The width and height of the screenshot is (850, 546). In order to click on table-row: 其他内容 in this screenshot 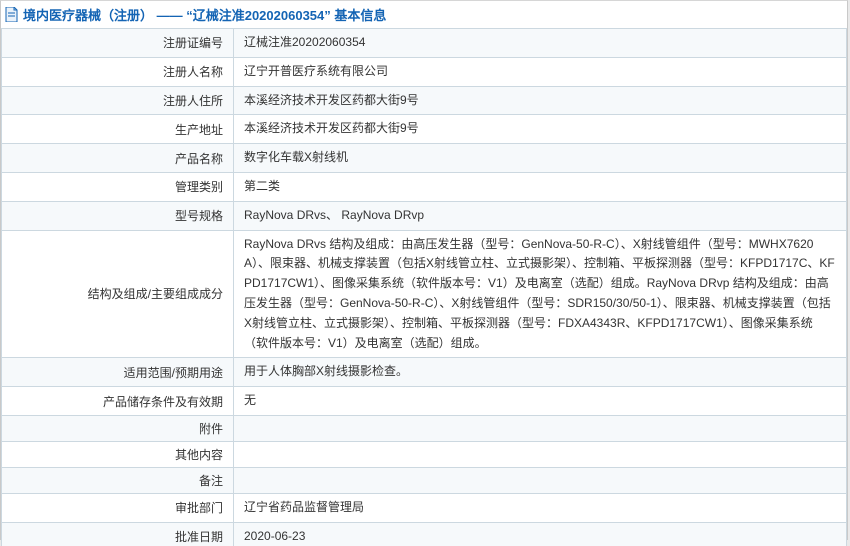, I will do `click(424, 454)`.